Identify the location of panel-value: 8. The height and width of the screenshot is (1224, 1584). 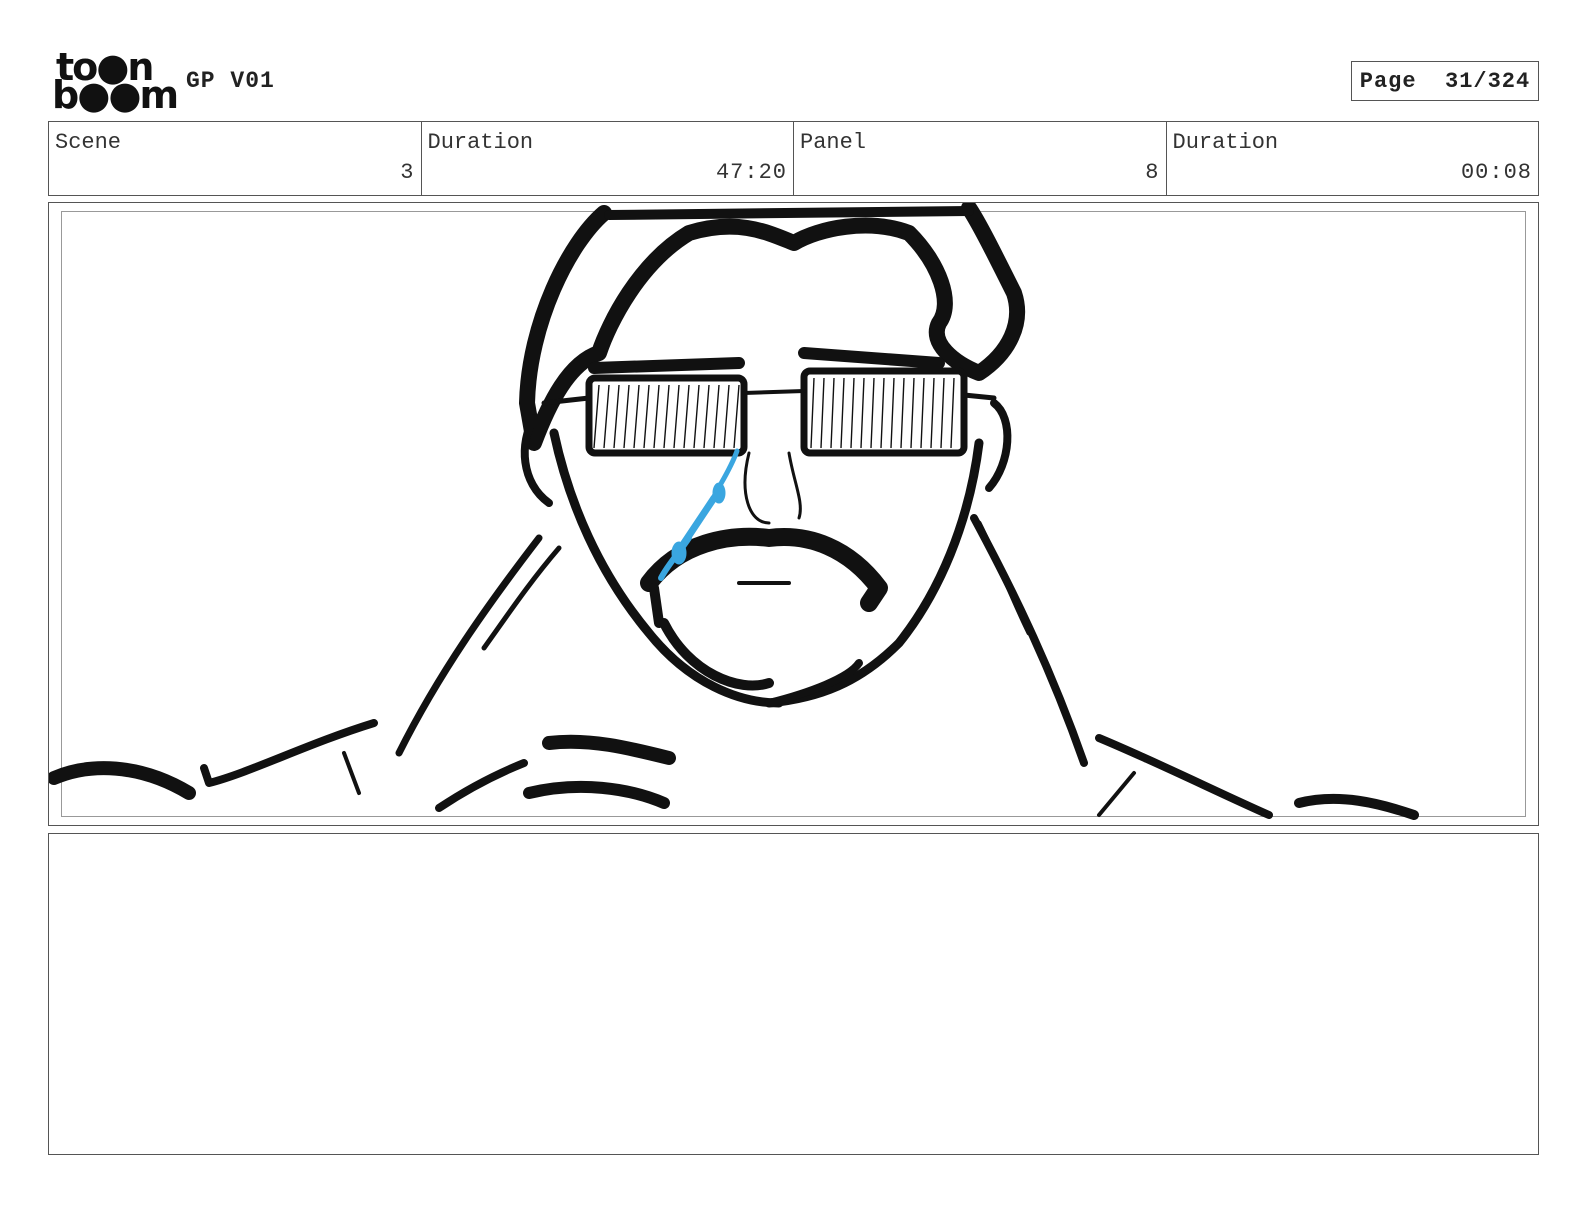
(1152, 172).